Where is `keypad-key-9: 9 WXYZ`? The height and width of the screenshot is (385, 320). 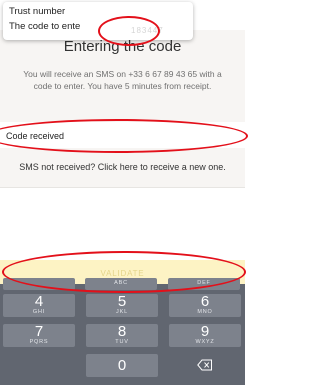 keypad-key-9: 9 WXYZ is located at coordinates (205, 335).